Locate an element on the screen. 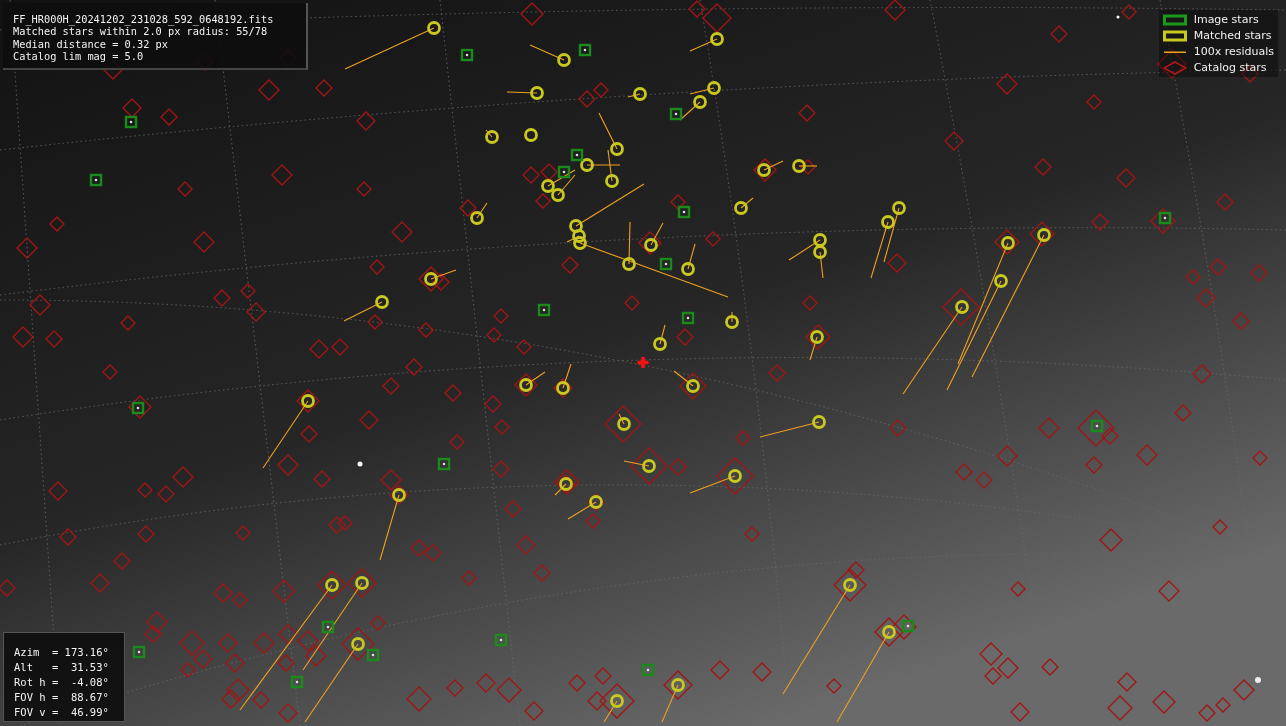  info-text: Catalog lim mag = 5.0 is located at coordinates (79, 56).